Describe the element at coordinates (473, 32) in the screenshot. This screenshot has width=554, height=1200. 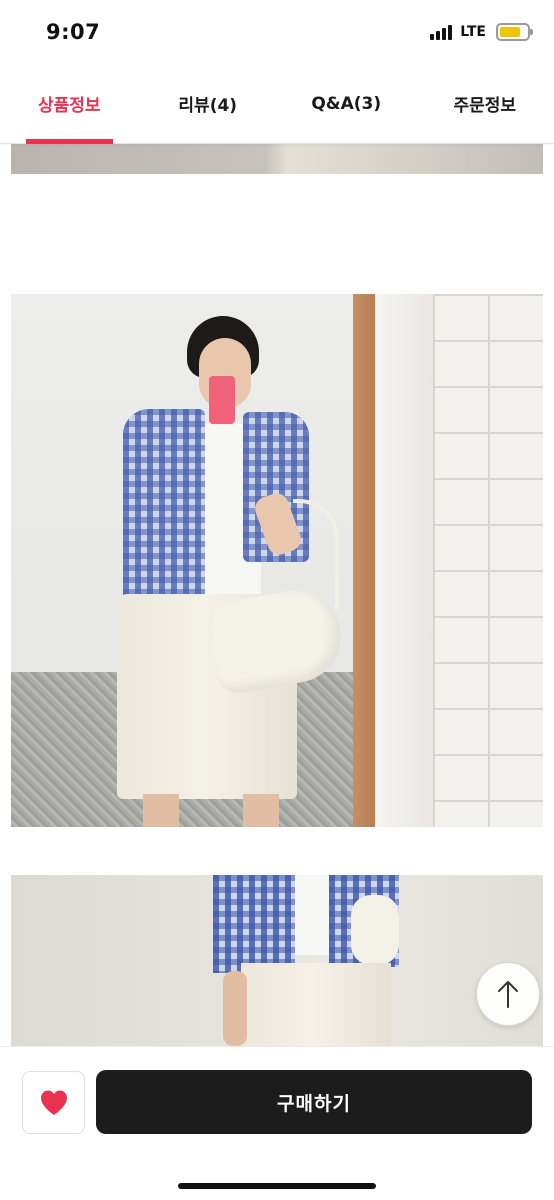
I see `network-label: LTE` at that location.